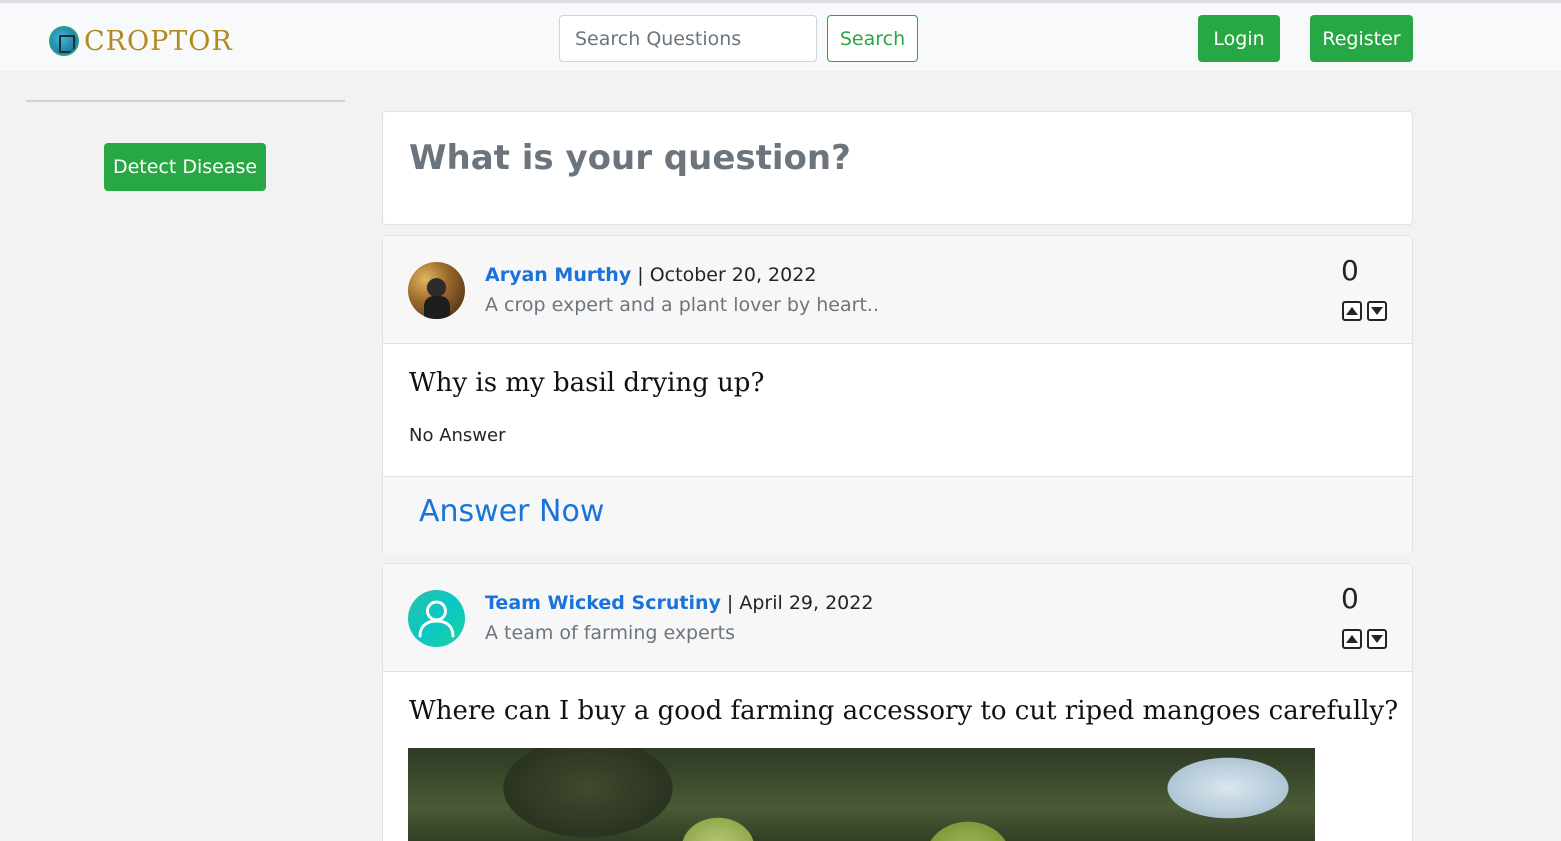 The height and width of the screenshot is (841, 1561). I want to click on brand: CROPTOR, so click(141, 41).